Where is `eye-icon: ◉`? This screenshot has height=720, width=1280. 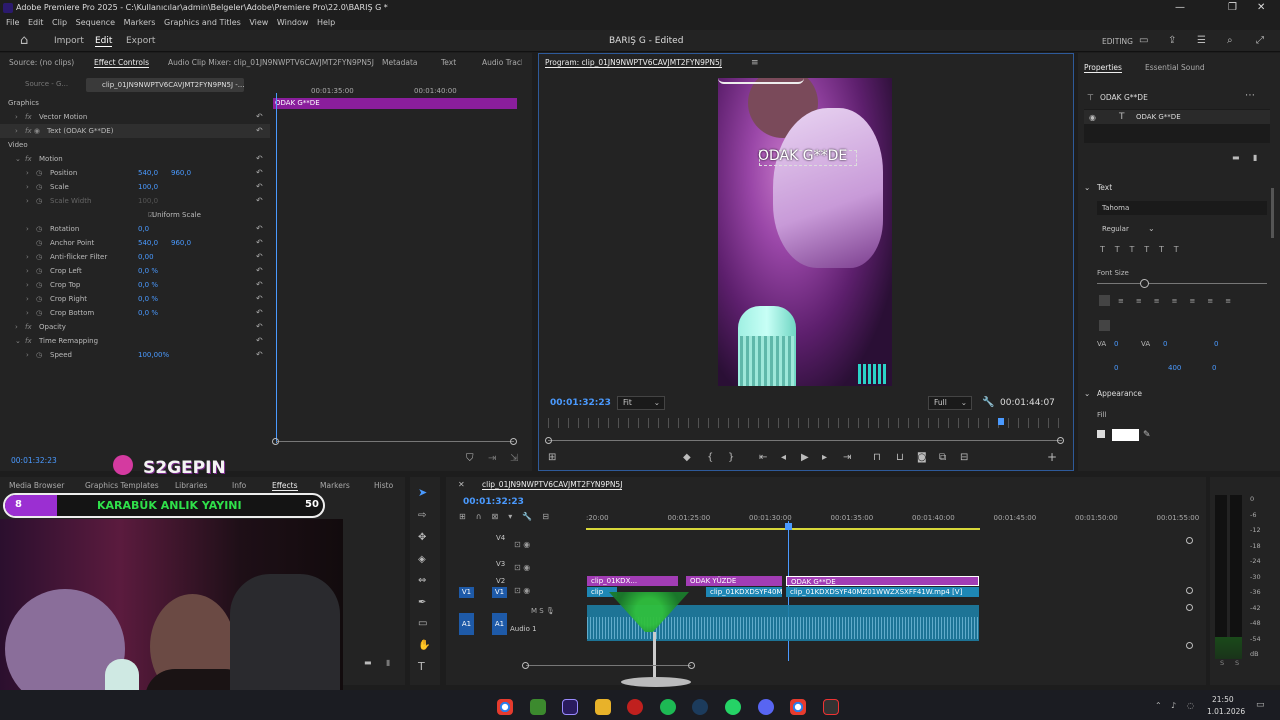 eye-icon: ◉ is located at coordinates (1092, 118).